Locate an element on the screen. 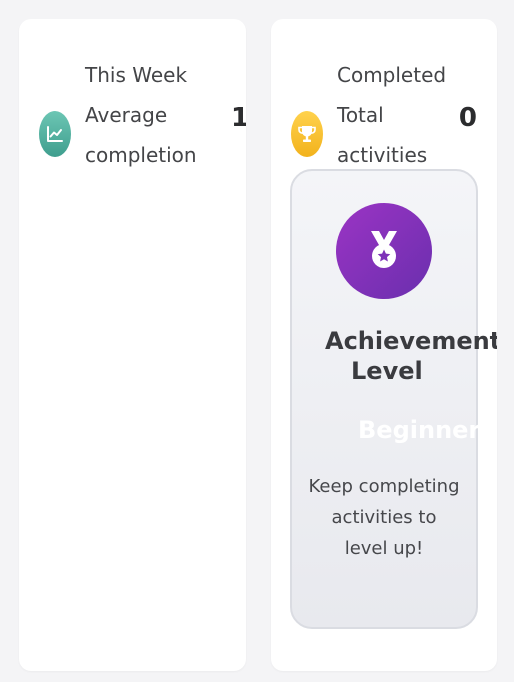  weekly-average-stat: This Week Average completion 100% is located at coordinates (142, 115).